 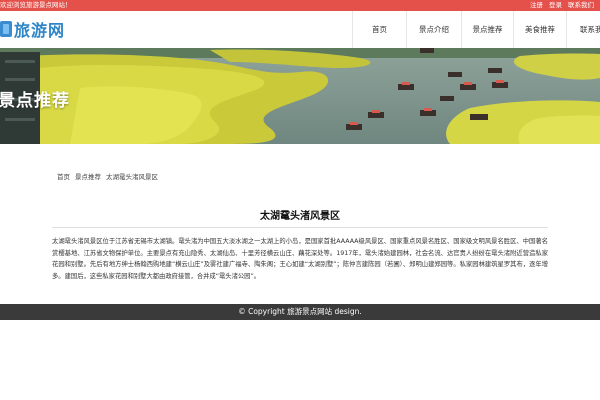 I want to click on login-link: 登录, so click(x=555, y=5).